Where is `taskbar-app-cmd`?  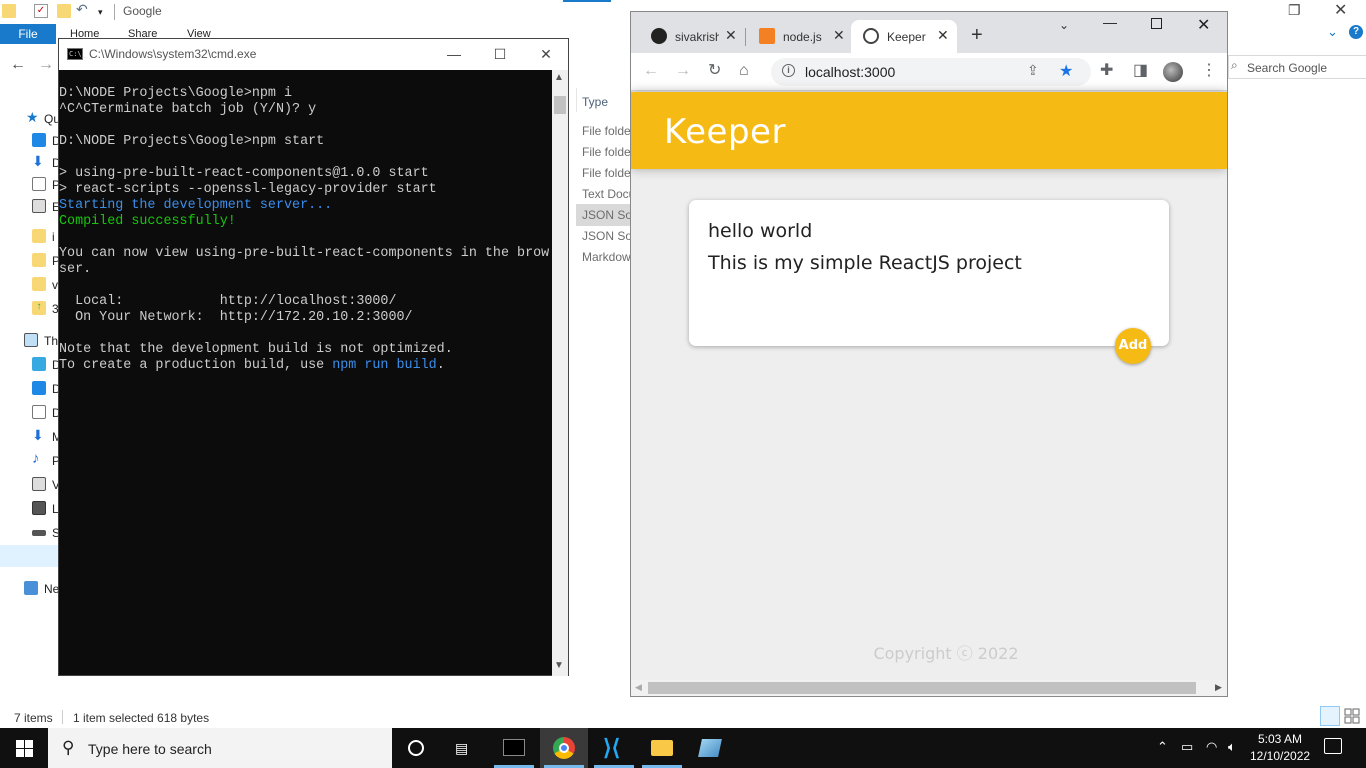 taskbar-app-cmd is located at coordinates (514, 748).